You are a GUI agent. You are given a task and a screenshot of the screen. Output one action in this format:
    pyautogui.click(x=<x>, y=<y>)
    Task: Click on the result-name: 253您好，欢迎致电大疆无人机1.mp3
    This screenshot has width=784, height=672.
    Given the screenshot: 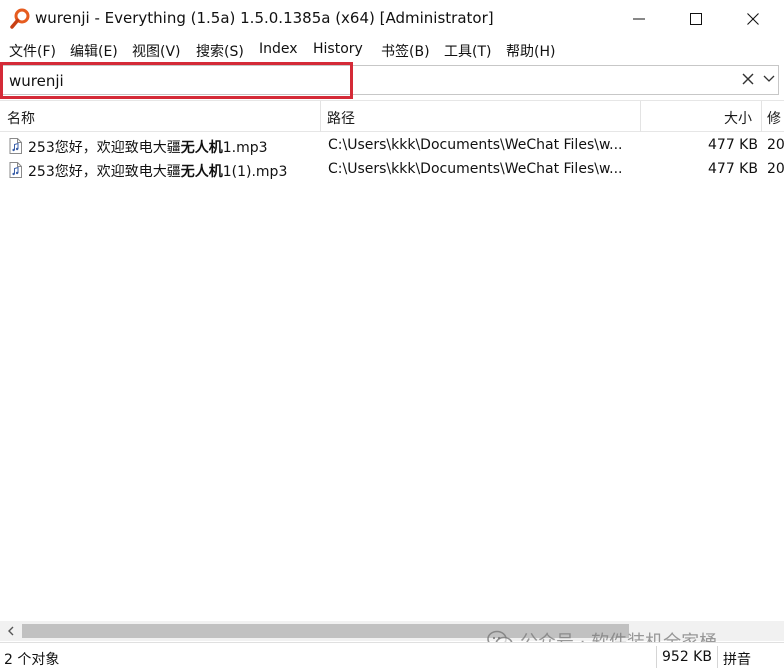 What is the action you would take?
    pyautogui.click(x=148, y=147)
    